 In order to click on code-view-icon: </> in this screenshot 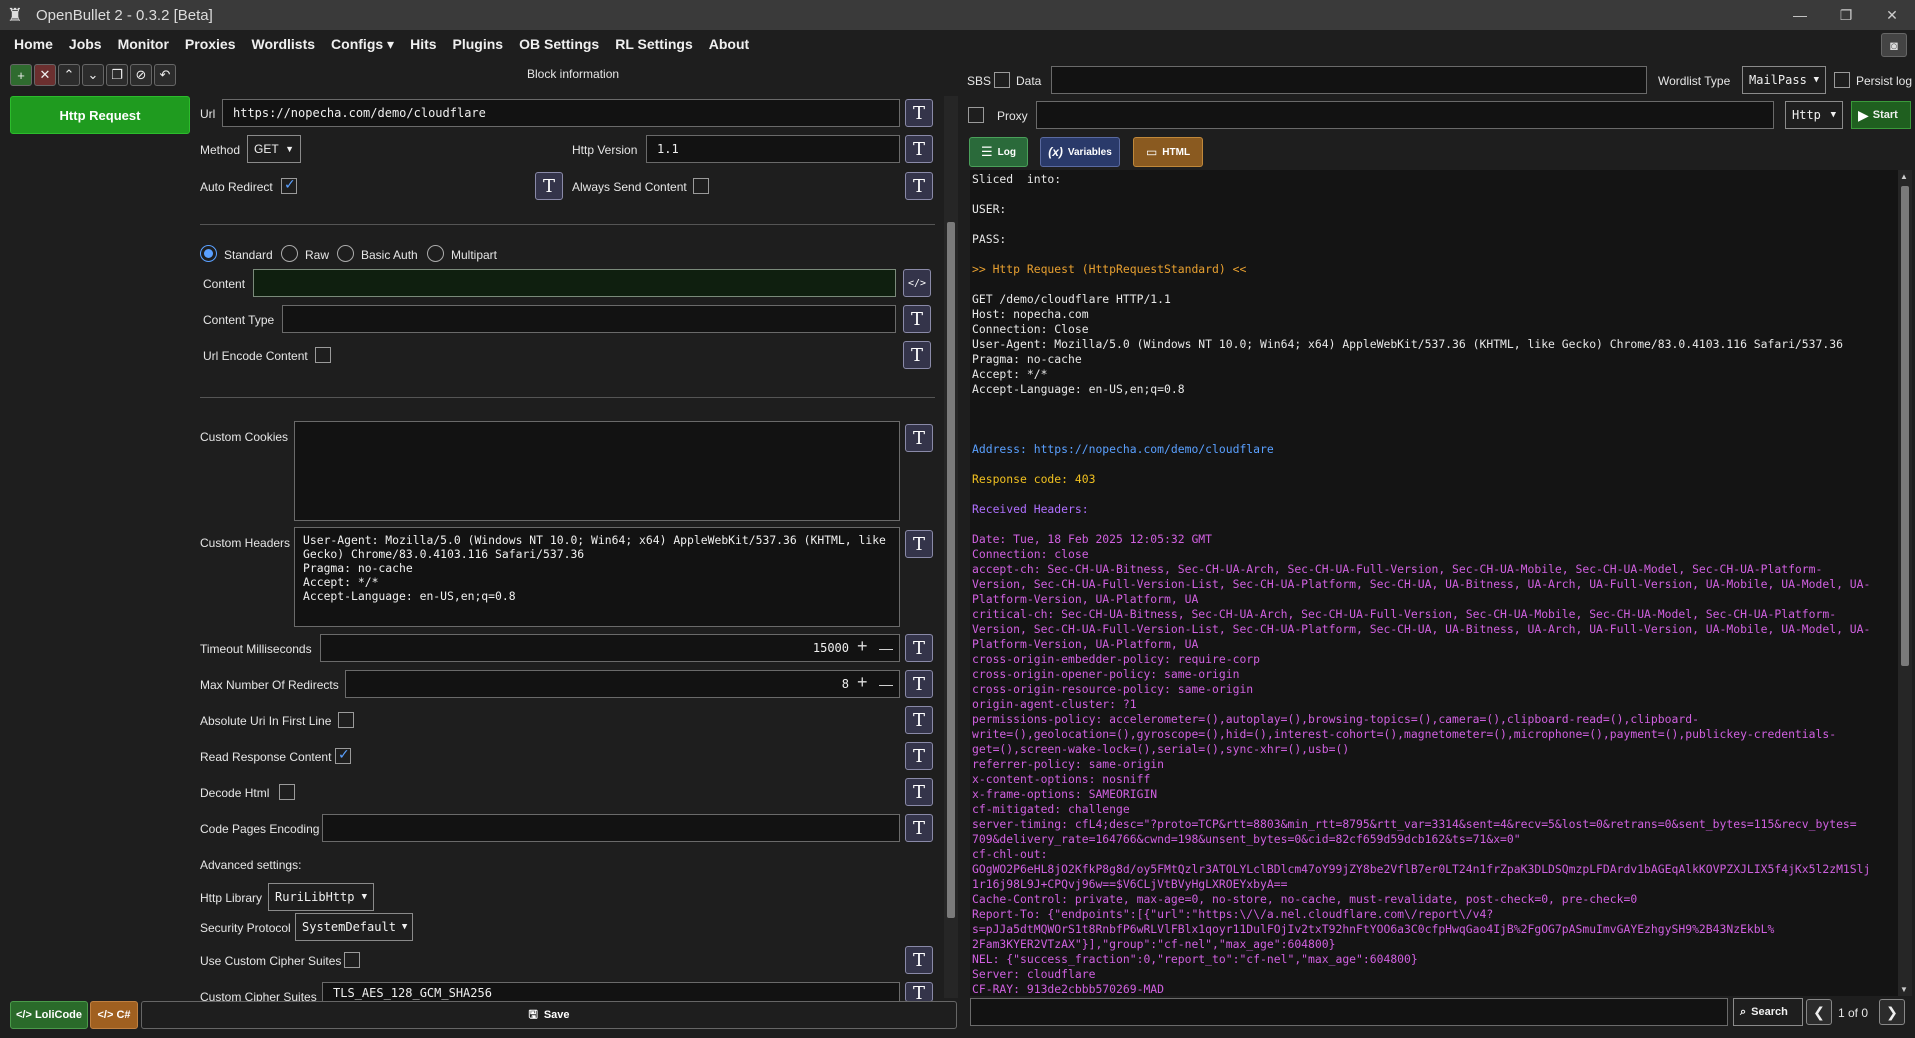, I will do `click(917, 283)`.